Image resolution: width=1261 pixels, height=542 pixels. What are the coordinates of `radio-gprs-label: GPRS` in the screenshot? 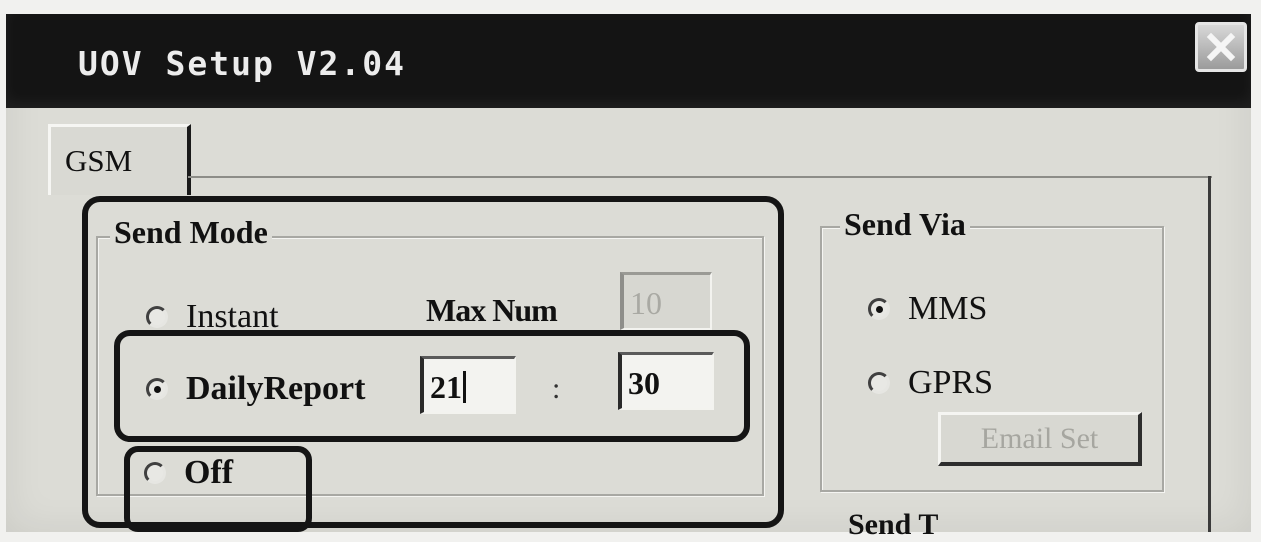 It's located at (951, 382).